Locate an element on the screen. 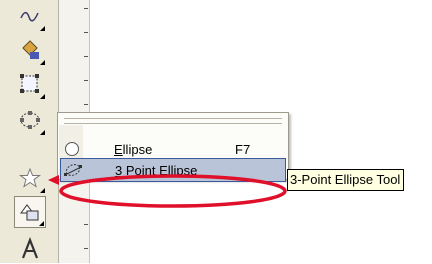  three-point-ellipse-icon is located at coordinates (73, 170).